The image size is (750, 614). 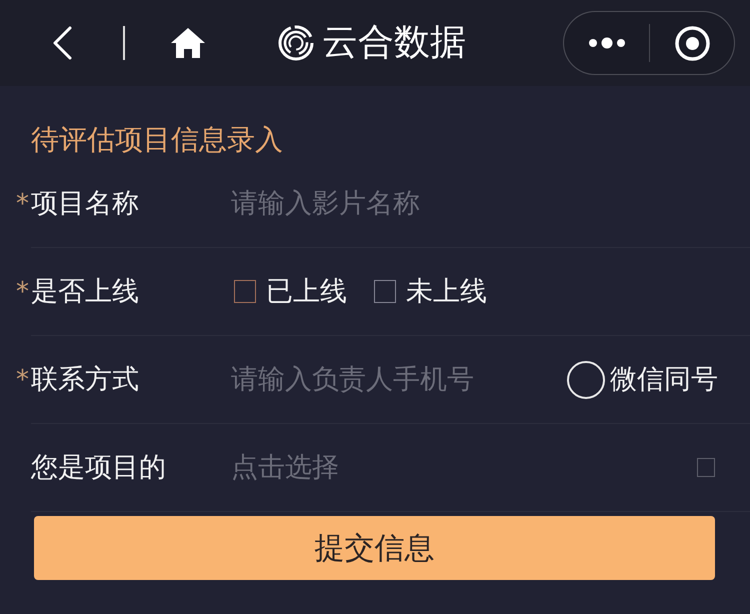 What do you see at coordinates (692, 43) in the screenshot?
I see `target-icon` at bounding box center [692, 43].